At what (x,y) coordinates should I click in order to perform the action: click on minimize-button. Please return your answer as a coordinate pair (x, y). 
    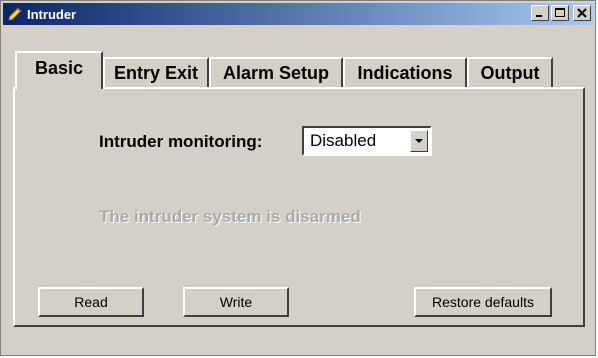
    Looking at the image, I should click on (540, 13).